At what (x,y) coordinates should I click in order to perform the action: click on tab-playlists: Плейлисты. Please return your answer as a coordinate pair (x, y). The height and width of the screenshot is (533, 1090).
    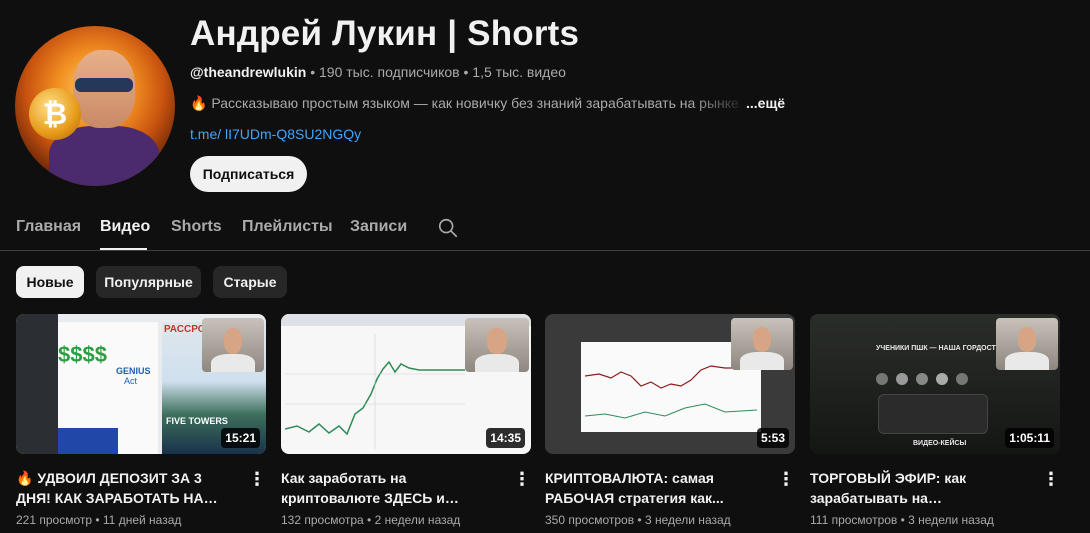
    Looking at the image, I should click on (287, 227).